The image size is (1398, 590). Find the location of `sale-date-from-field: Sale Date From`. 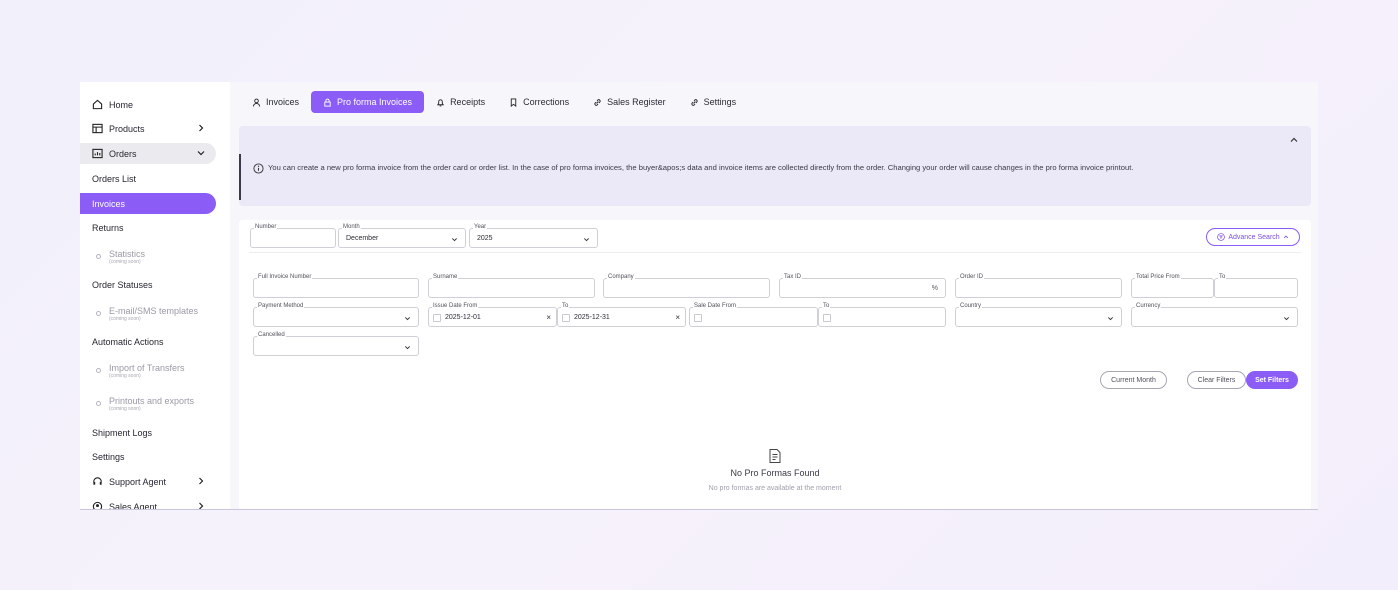

sale-date-from-field: Sale Date From is located at coordinates (753, 314).